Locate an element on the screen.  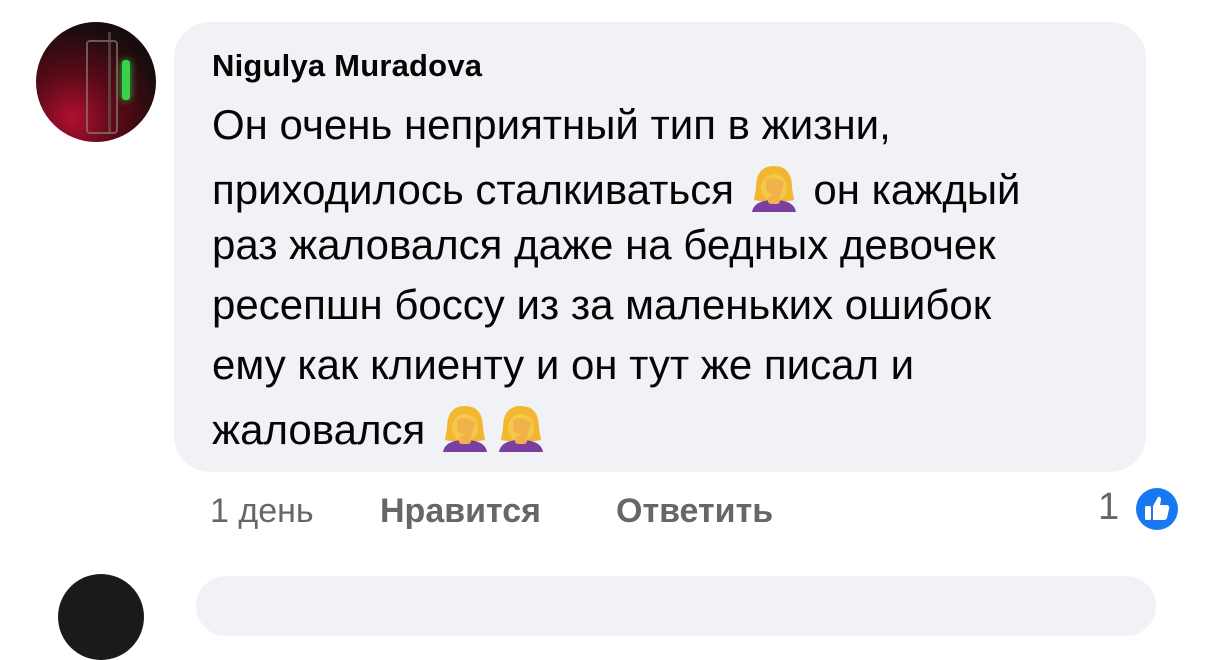
next-comment-bubble is located at coordinates (676, 606).